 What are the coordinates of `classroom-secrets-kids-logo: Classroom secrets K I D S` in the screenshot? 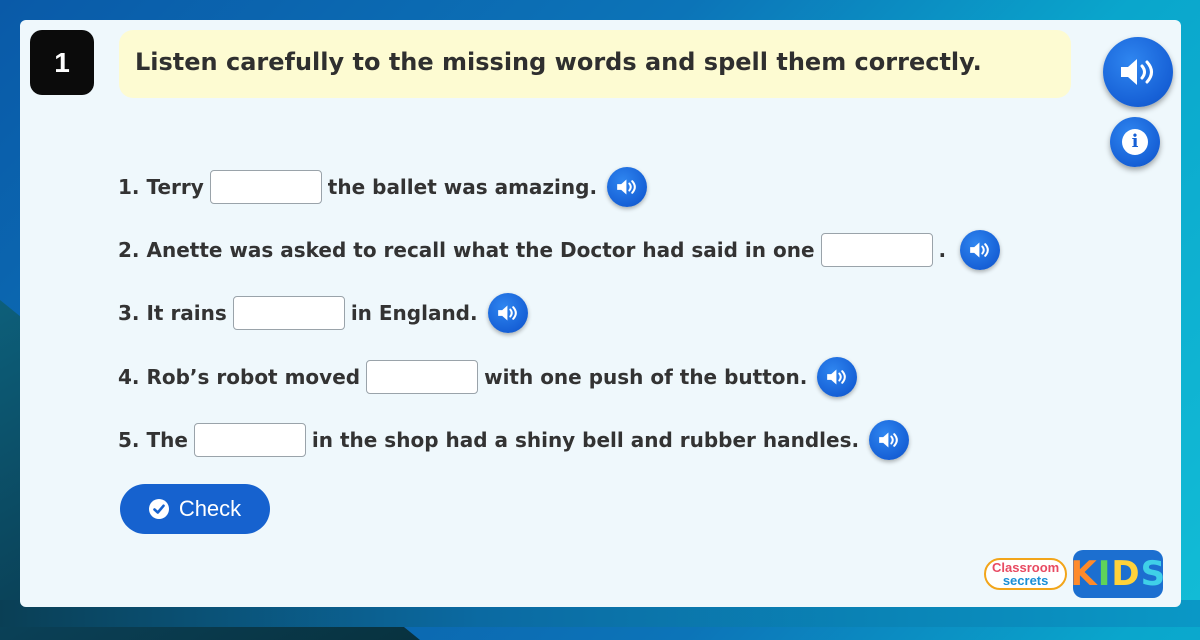 It's located at (1079, 574).